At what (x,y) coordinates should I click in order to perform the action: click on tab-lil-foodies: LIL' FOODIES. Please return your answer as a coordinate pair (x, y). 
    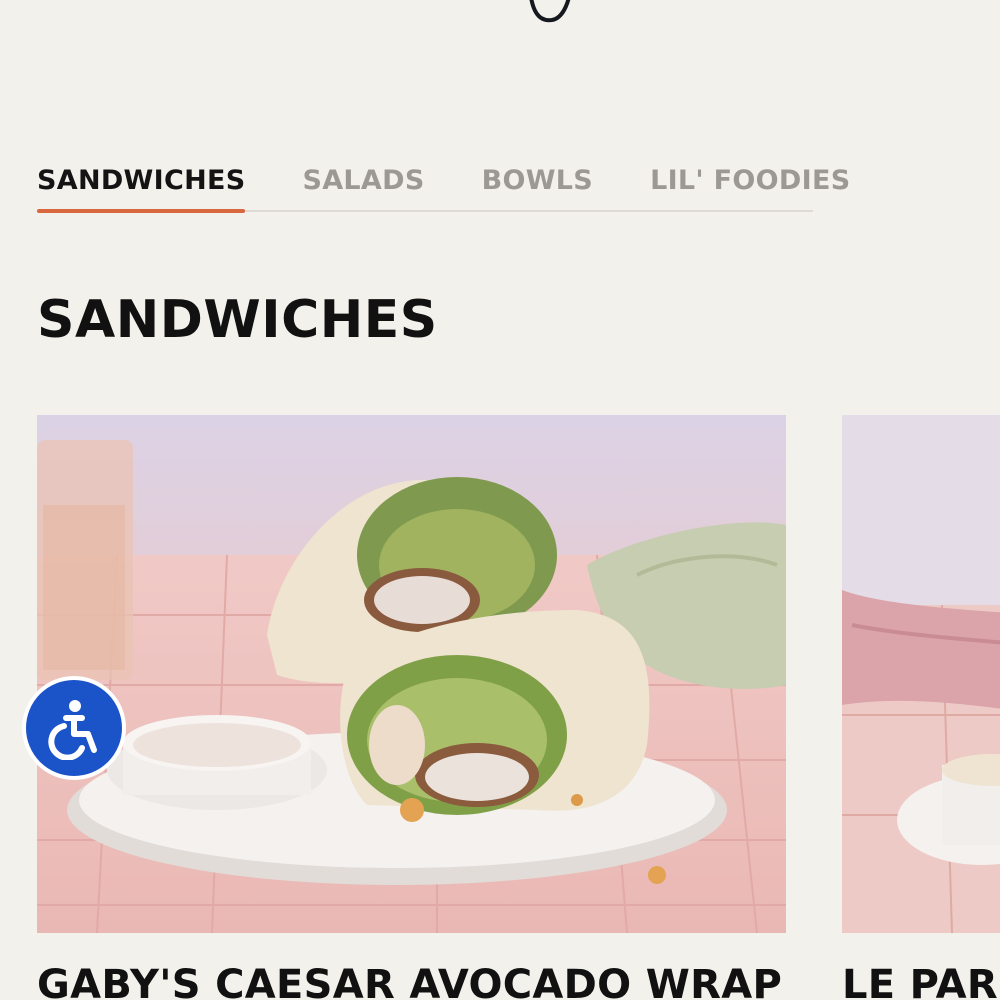
    Looking at the image, I should click on (750, 180).